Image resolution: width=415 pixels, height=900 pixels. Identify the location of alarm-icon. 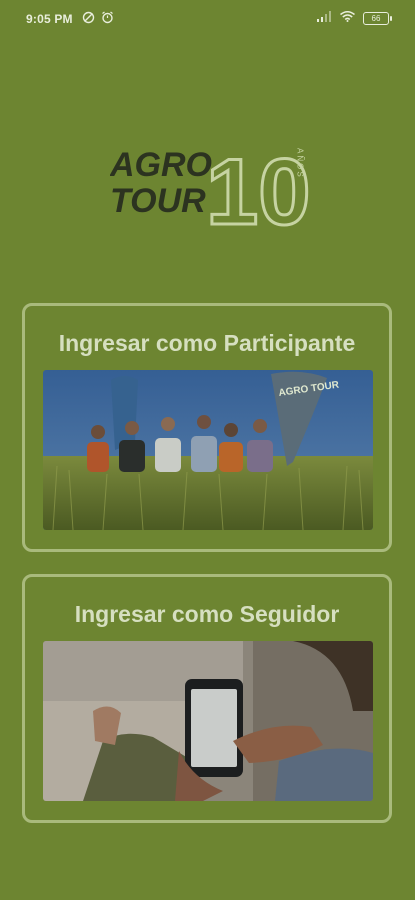
(107, 19).